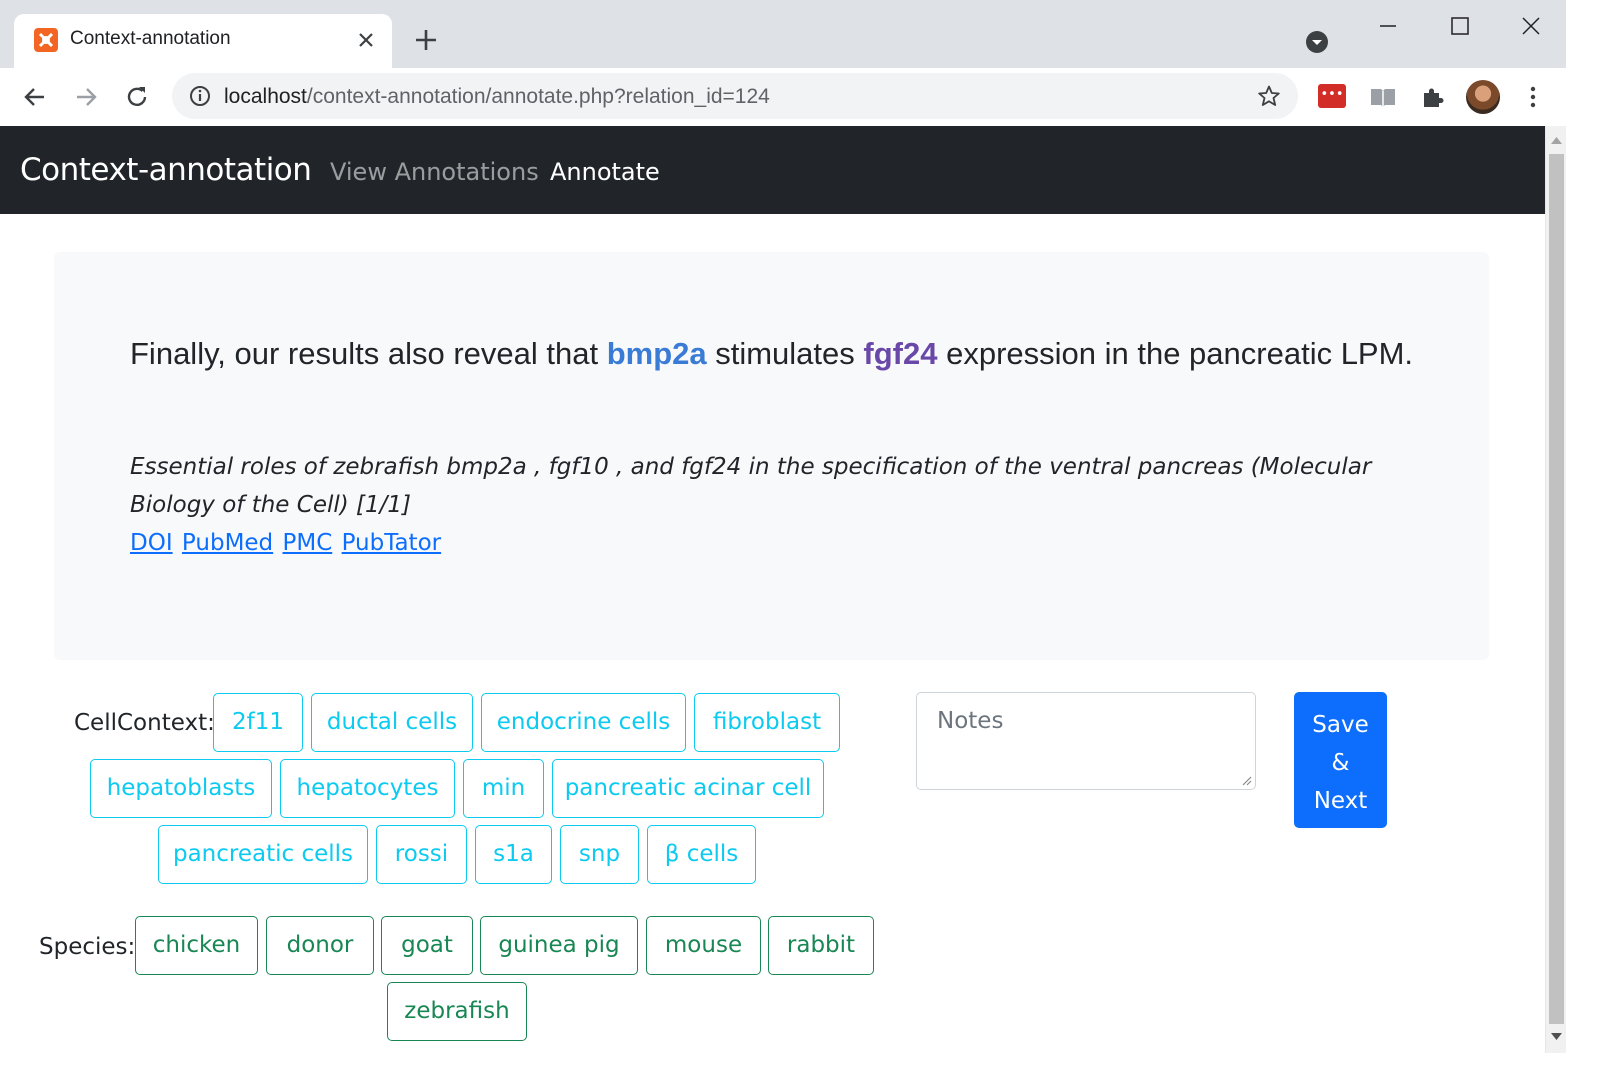  What do you see at coordinates (900, 353) in the screenshot?
I see `gene-b-highlight: fgf24` at bounding box center [900, 353].